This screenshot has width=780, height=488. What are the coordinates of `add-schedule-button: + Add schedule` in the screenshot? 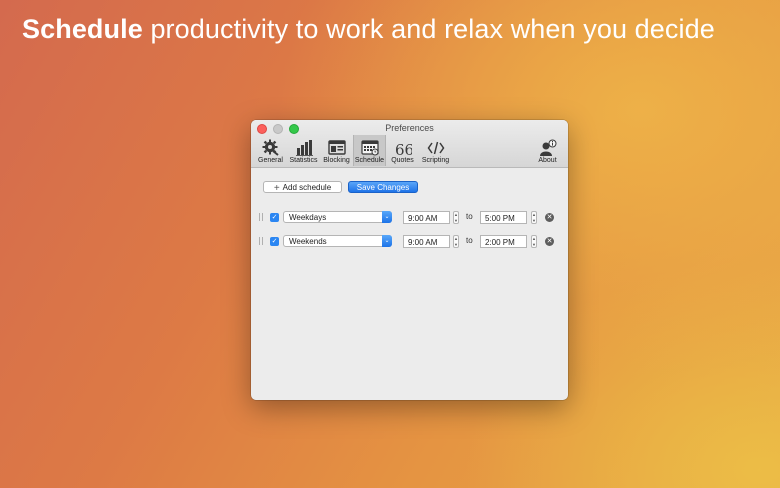 It's located at (302, 187).